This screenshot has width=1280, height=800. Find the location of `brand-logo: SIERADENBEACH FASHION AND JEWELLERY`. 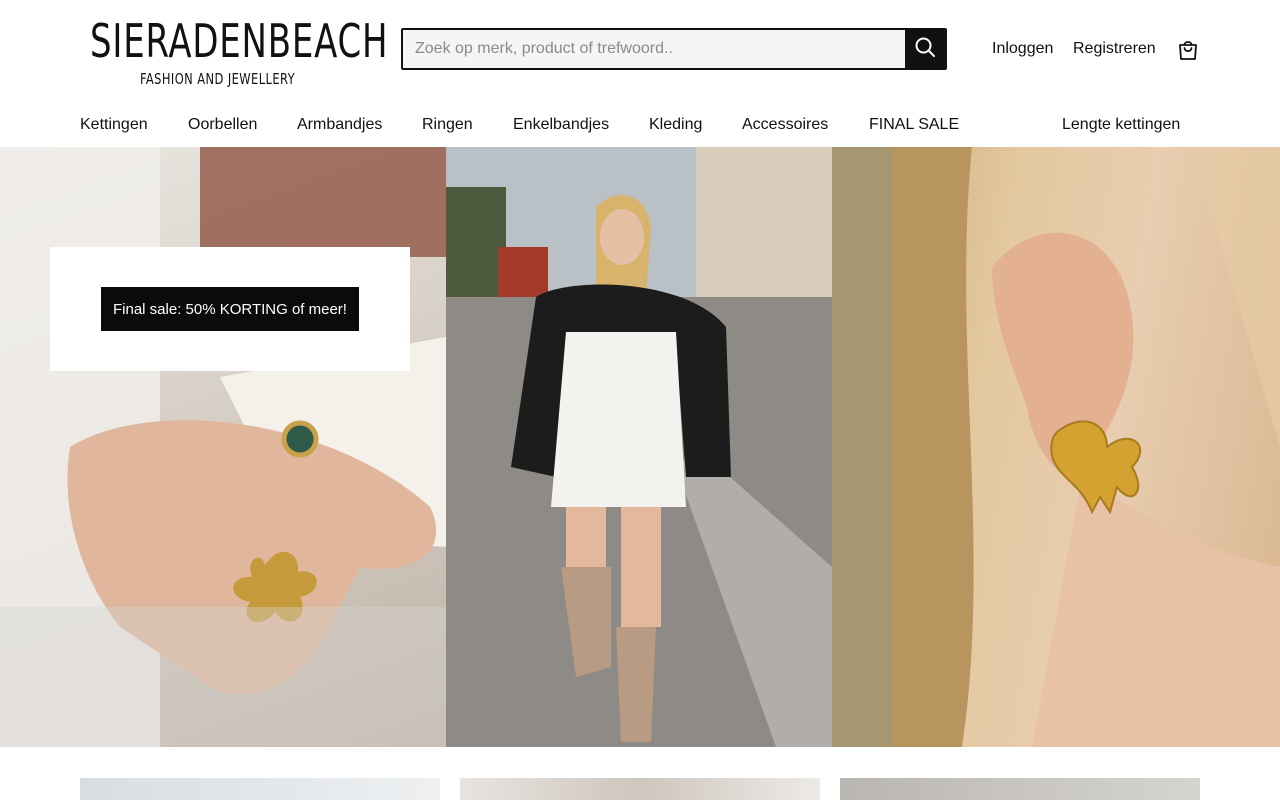

brand-logo: SIERADENBEACH FASHION AND JEWELLERY is located at coordinates (239, 54).